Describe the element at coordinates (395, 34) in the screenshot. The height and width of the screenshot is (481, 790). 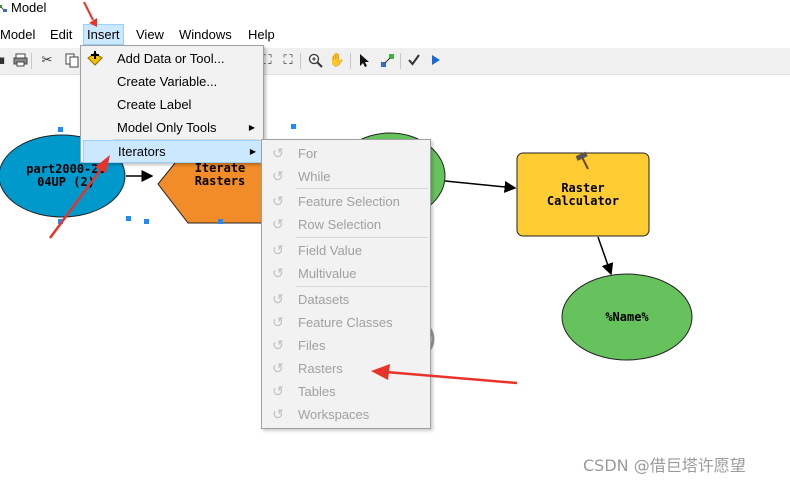
I see `menu-bar: Model Edit Insert View Windows Help` at that location.